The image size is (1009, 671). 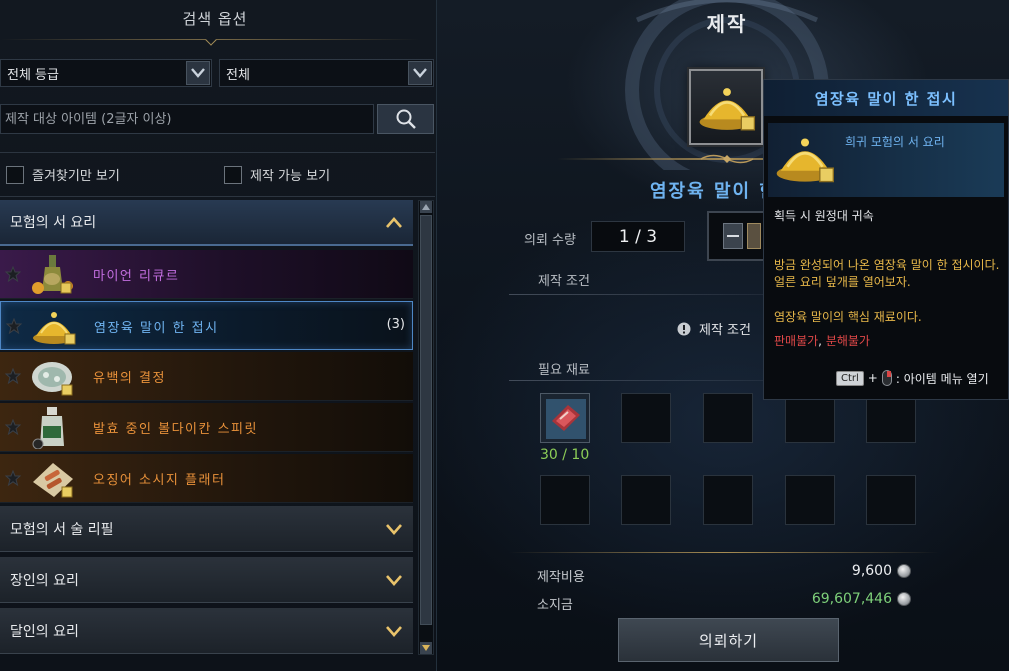 I want to click on liqueur-bottle-icon, so click(x=52, y=274).